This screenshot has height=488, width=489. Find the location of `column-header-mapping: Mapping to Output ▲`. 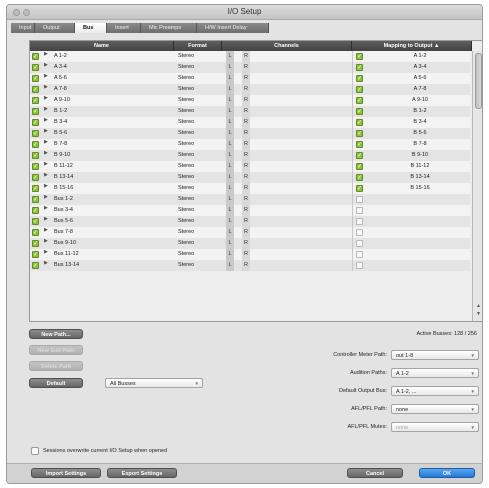

column-header-mapping: Mapping to Output ▲ is located at coordinates (412, 46).